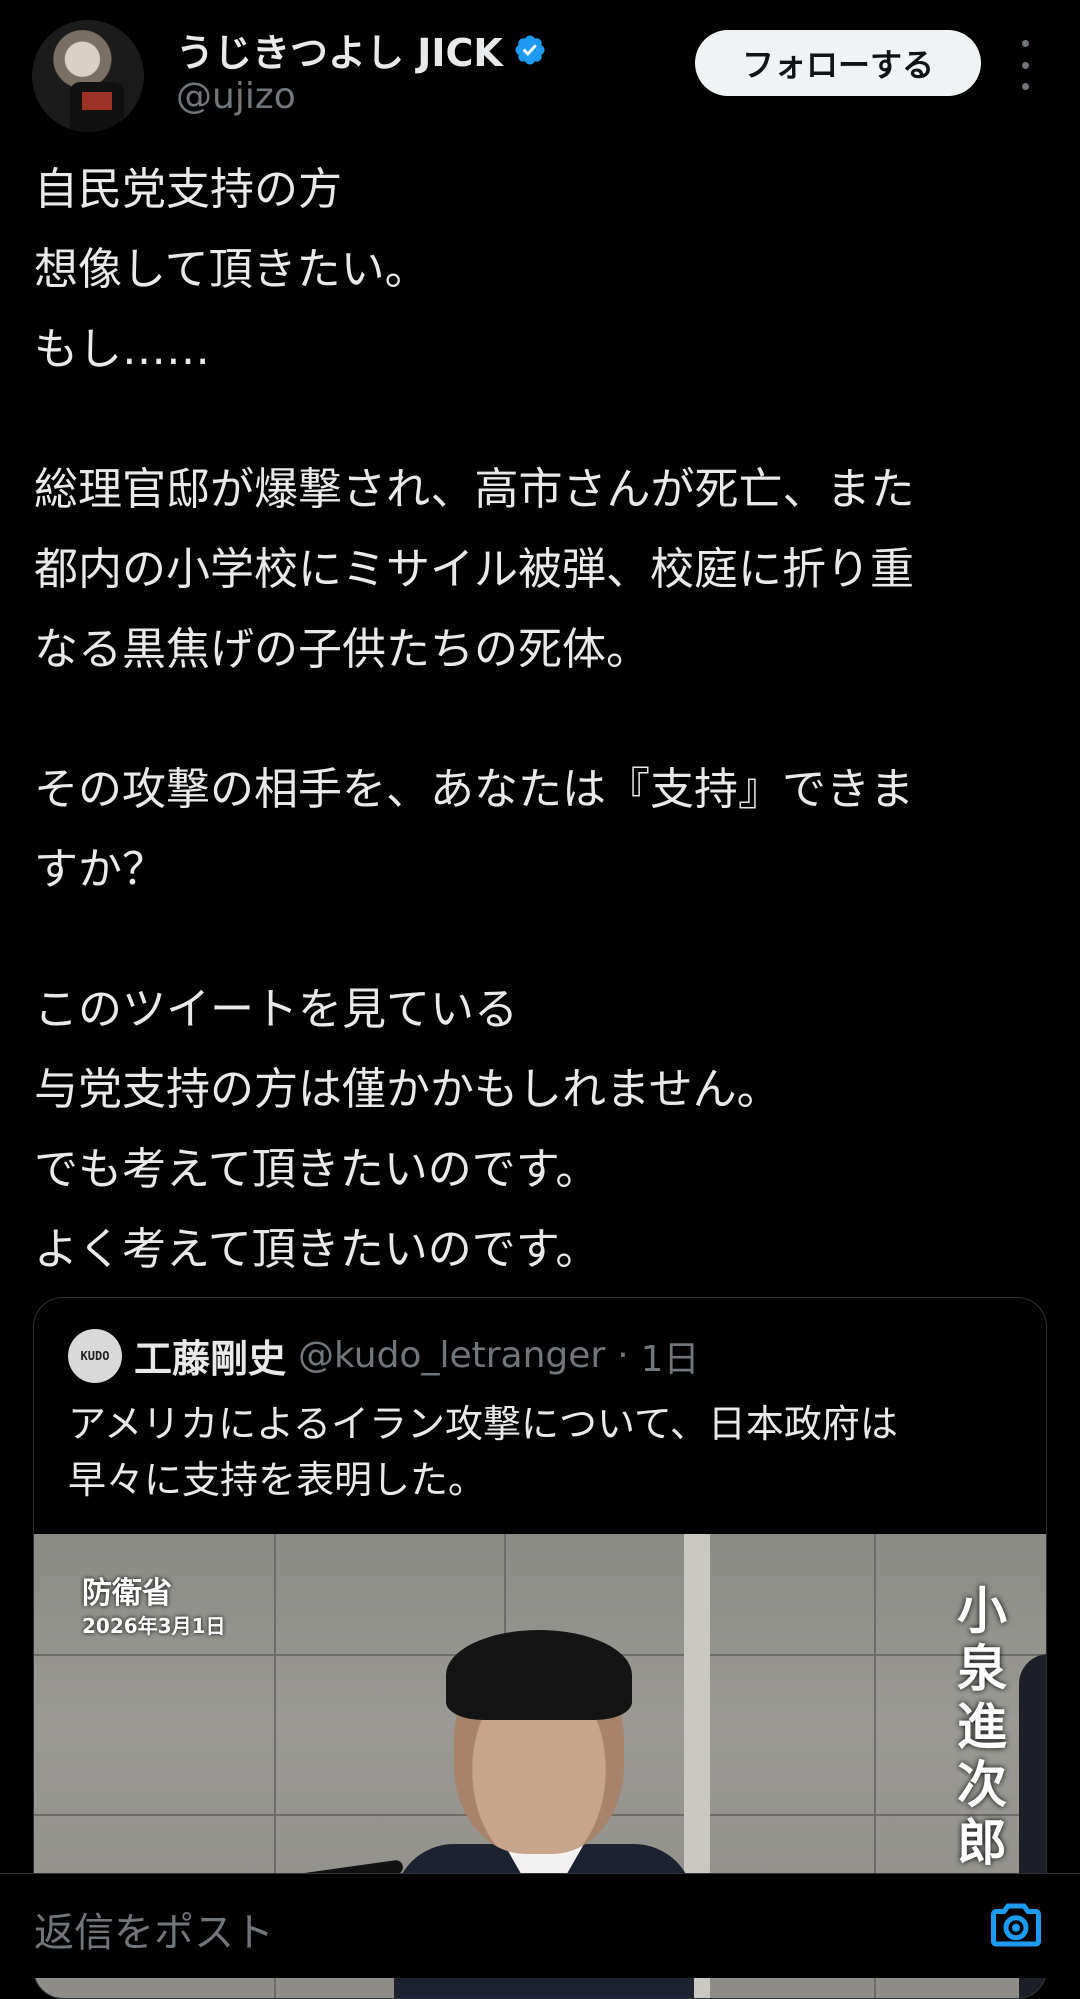  I want to click on tweet-header: うじきつよし JICK @ujizo フォローする, so click(540, 70).